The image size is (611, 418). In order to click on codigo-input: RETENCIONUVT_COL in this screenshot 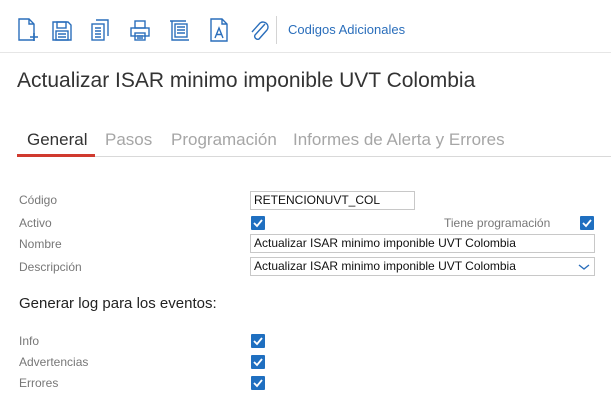, I will do `click(332, 200)`.